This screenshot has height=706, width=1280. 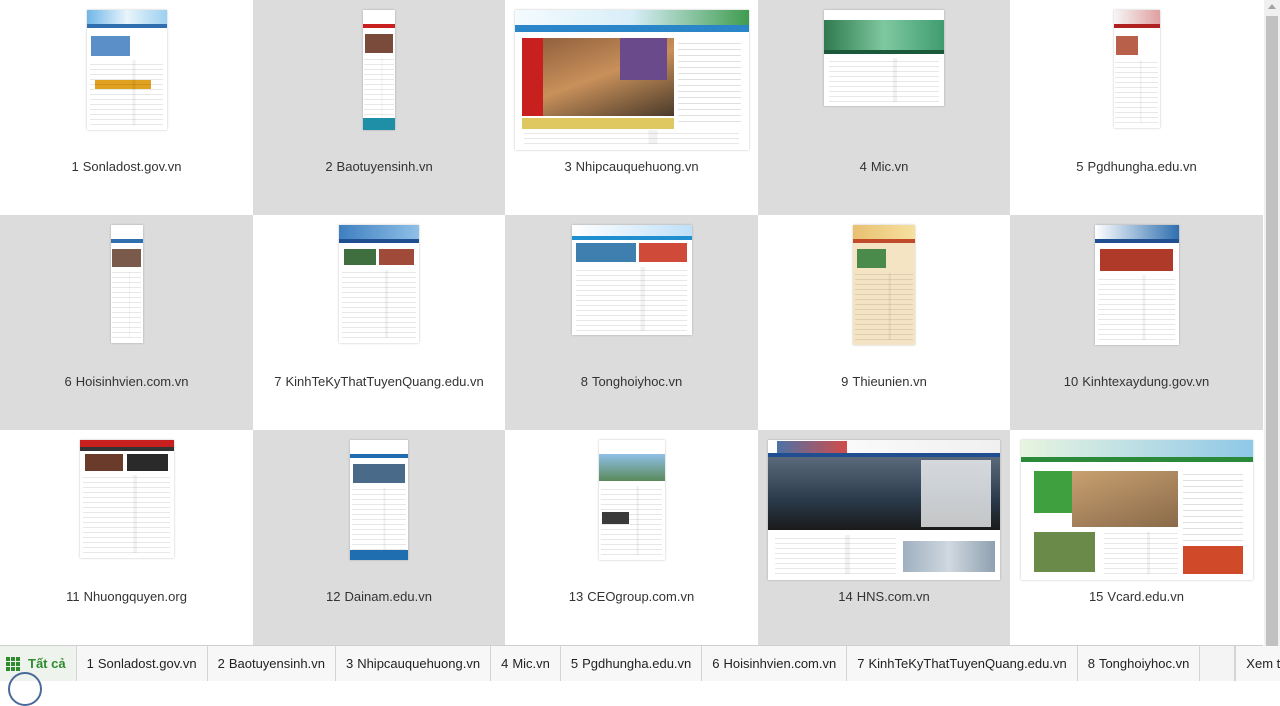 What do you see at coordinates (73, 596) in the screenshot?
I see `site-number: 11` at bounding box center [73, 596].